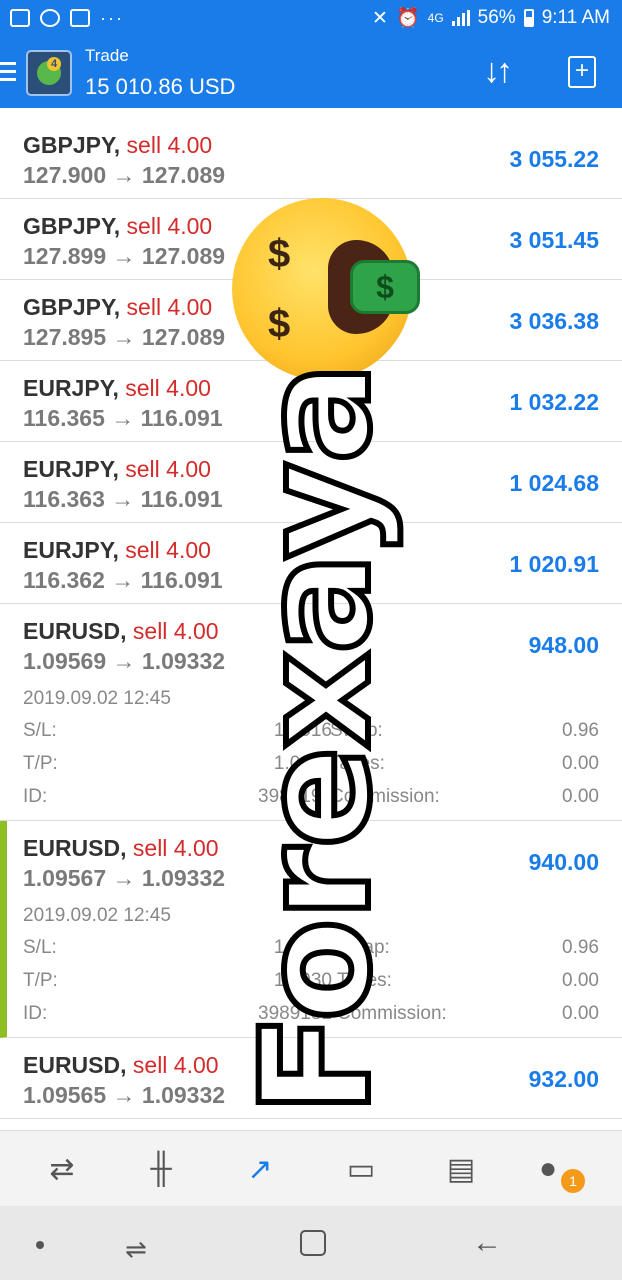  I want to click on messages-badge: 1, so click(573, 1181).